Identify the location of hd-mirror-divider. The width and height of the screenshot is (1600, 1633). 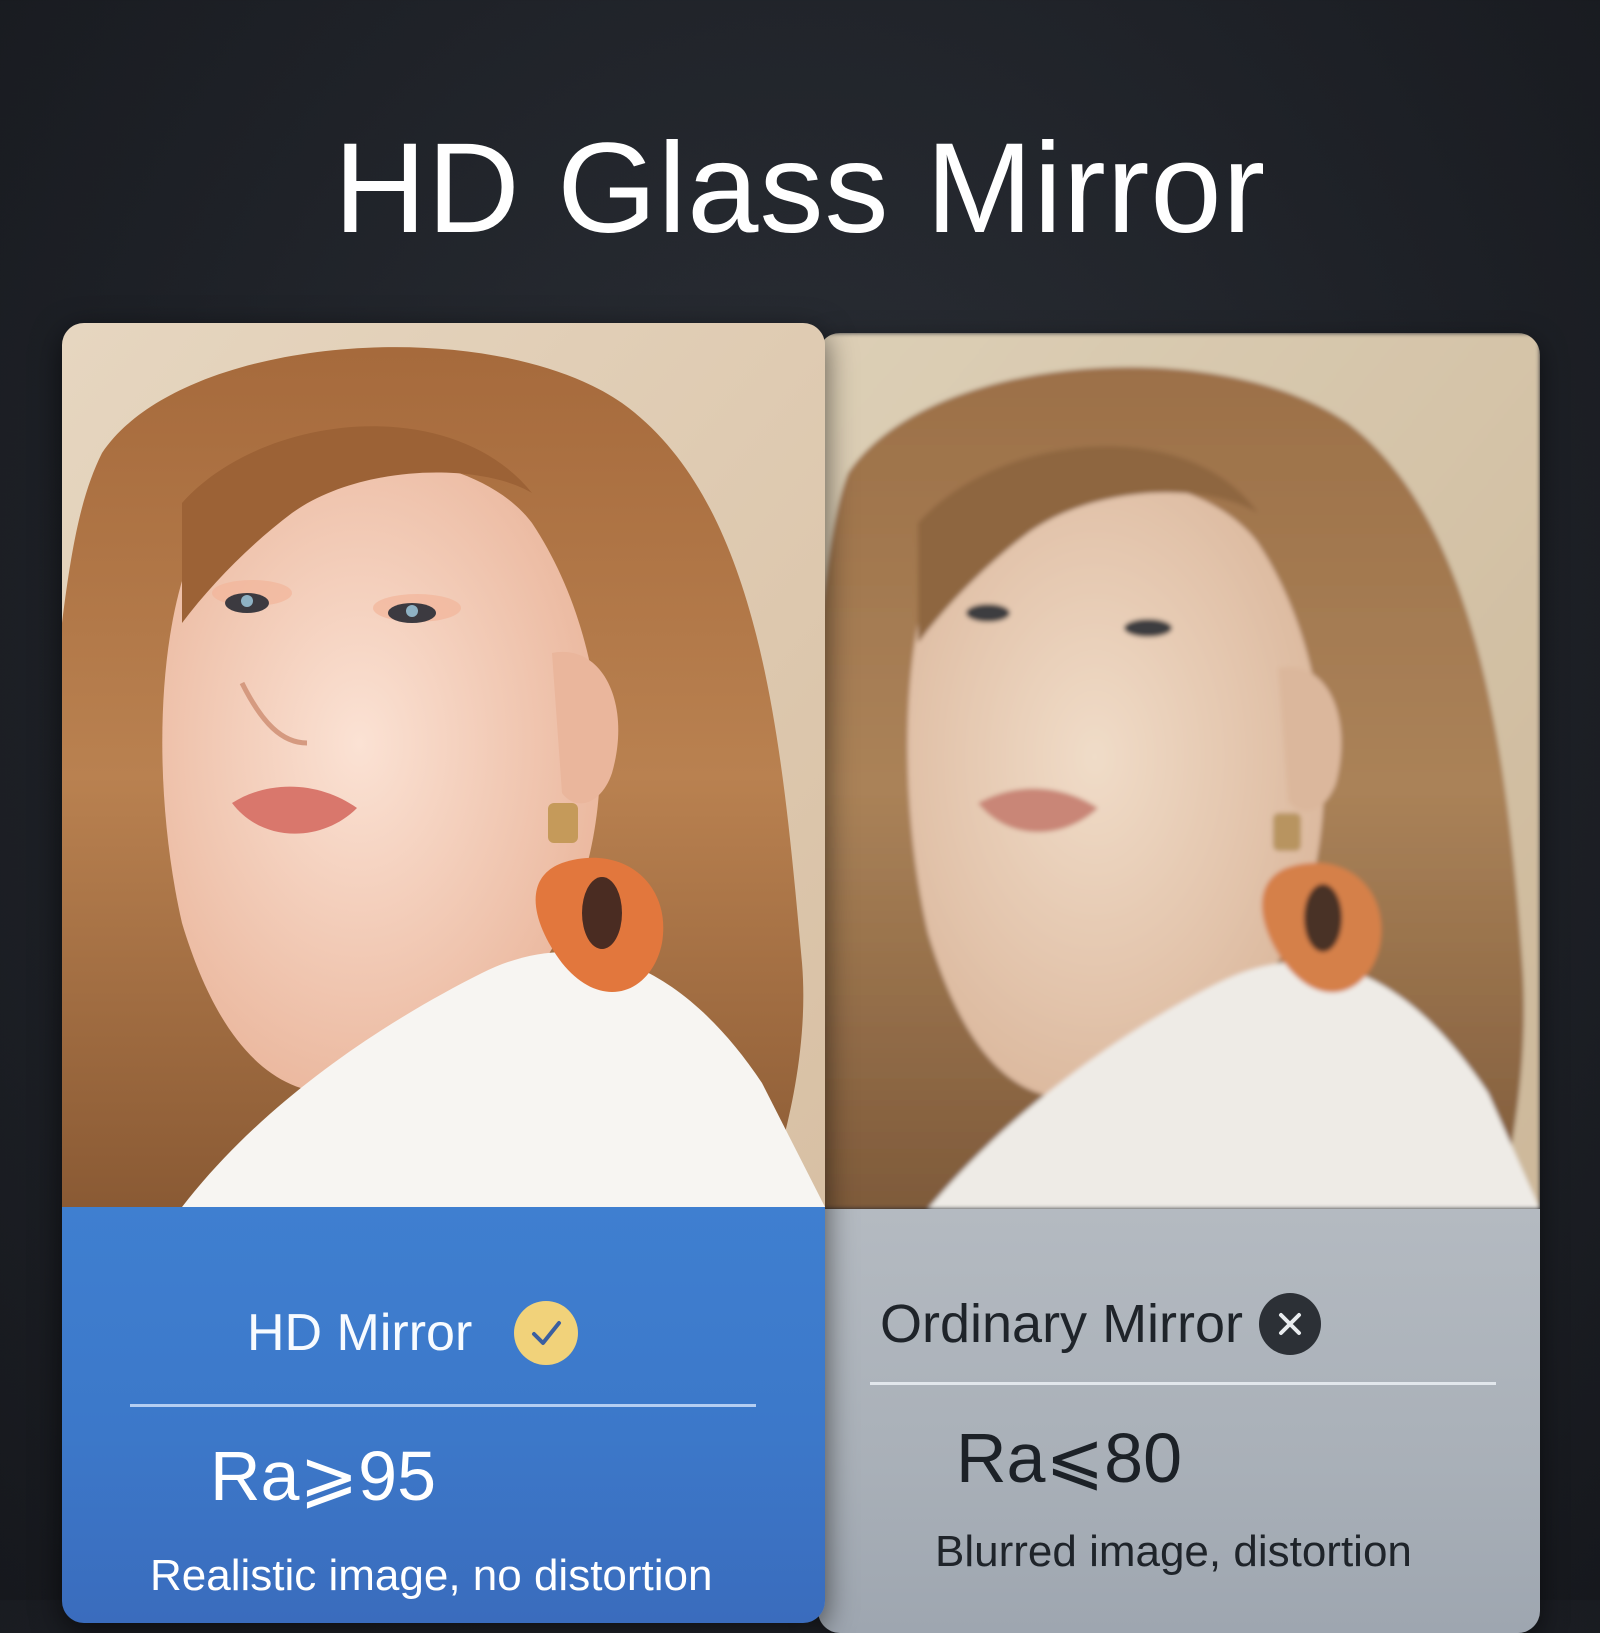
(443, 1405).